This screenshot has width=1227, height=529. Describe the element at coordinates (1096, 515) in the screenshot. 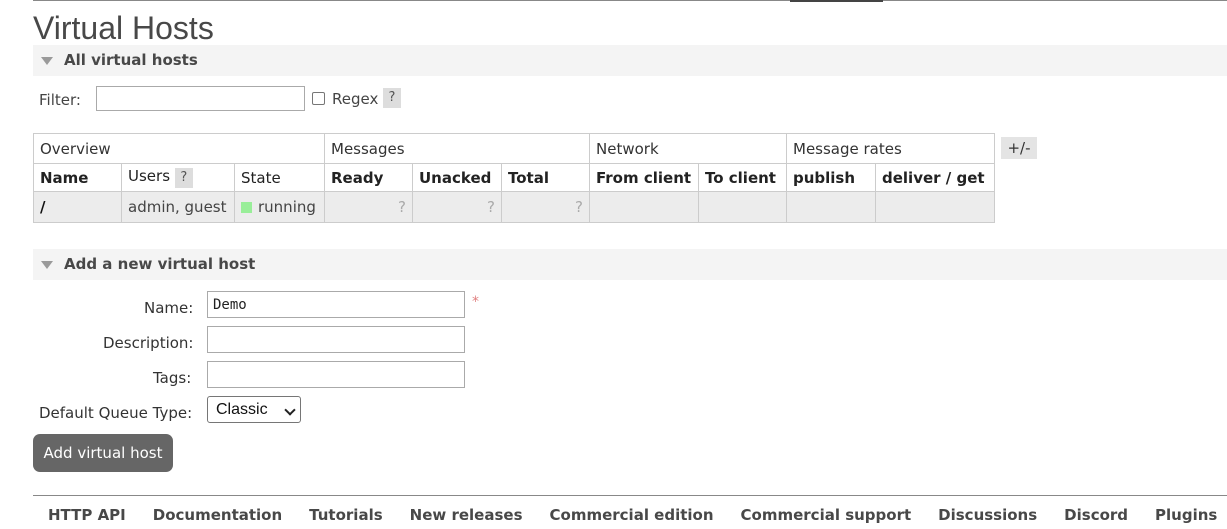

I see `footer-link-discord: Discord` at that location.